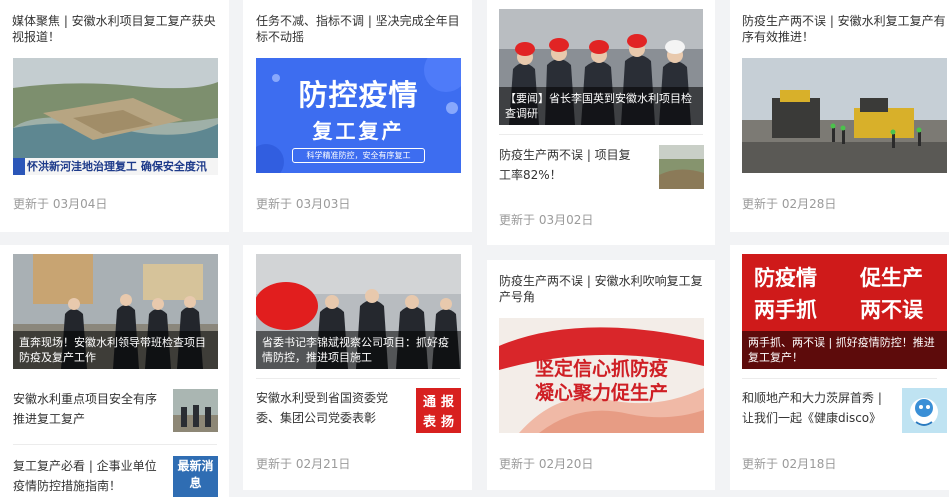 The height and width of the screenshot is (497, 949). What do you see at coordinates (359, 29) in the screenshot?
I see `card-title: 任务不减、指标不调 | 坚决完成全年目标不动摇` at bounding box center [359, 29].